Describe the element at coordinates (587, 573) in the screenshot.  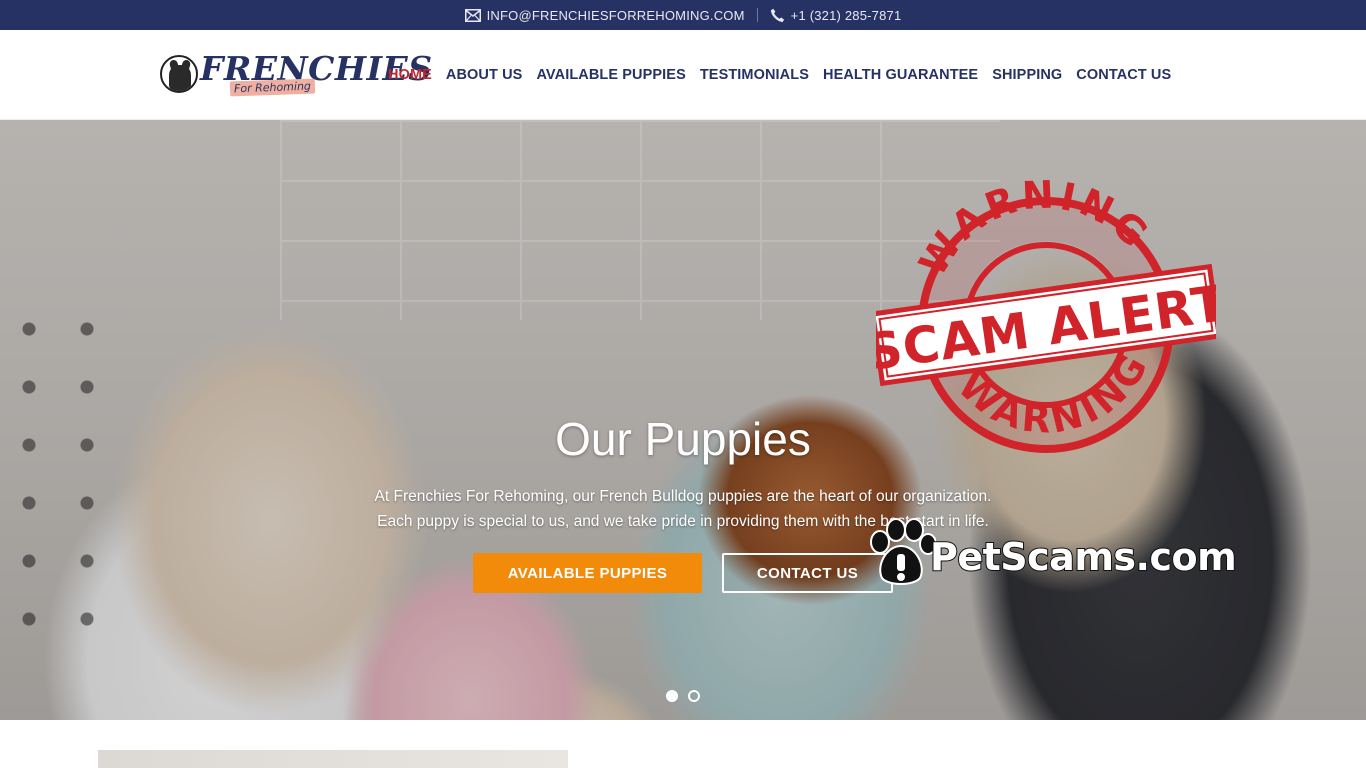
I see `available-puppies-button: AVAILABLE PUPPIES` at that location.